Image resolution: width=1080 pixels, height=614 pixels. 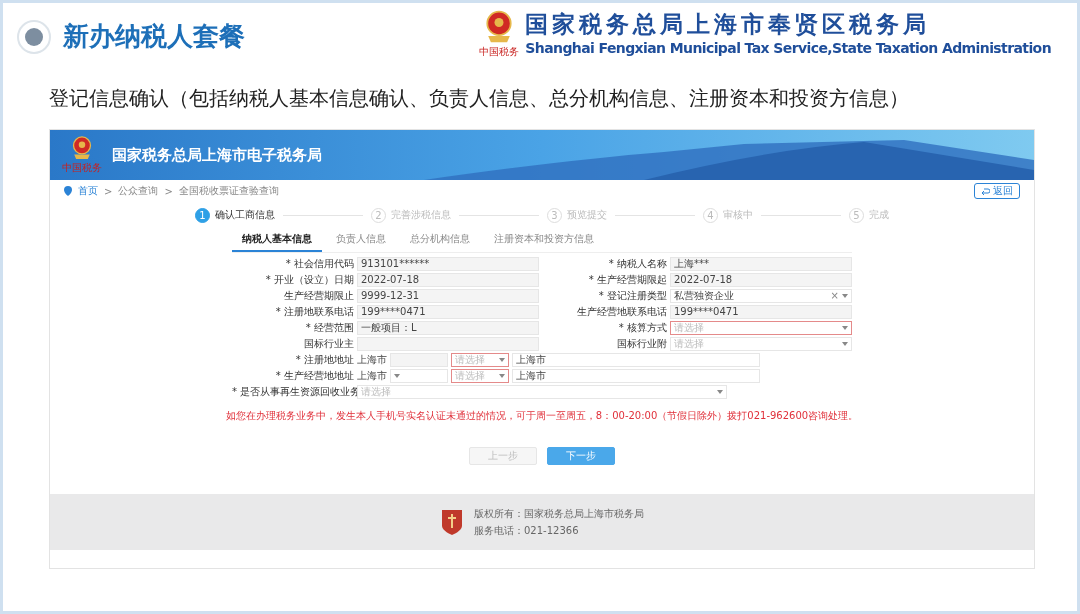 What do you see at coordinates (448, 263) in the screenshot?
I see `input-field: 913101******` at bounding box center [448, 263].